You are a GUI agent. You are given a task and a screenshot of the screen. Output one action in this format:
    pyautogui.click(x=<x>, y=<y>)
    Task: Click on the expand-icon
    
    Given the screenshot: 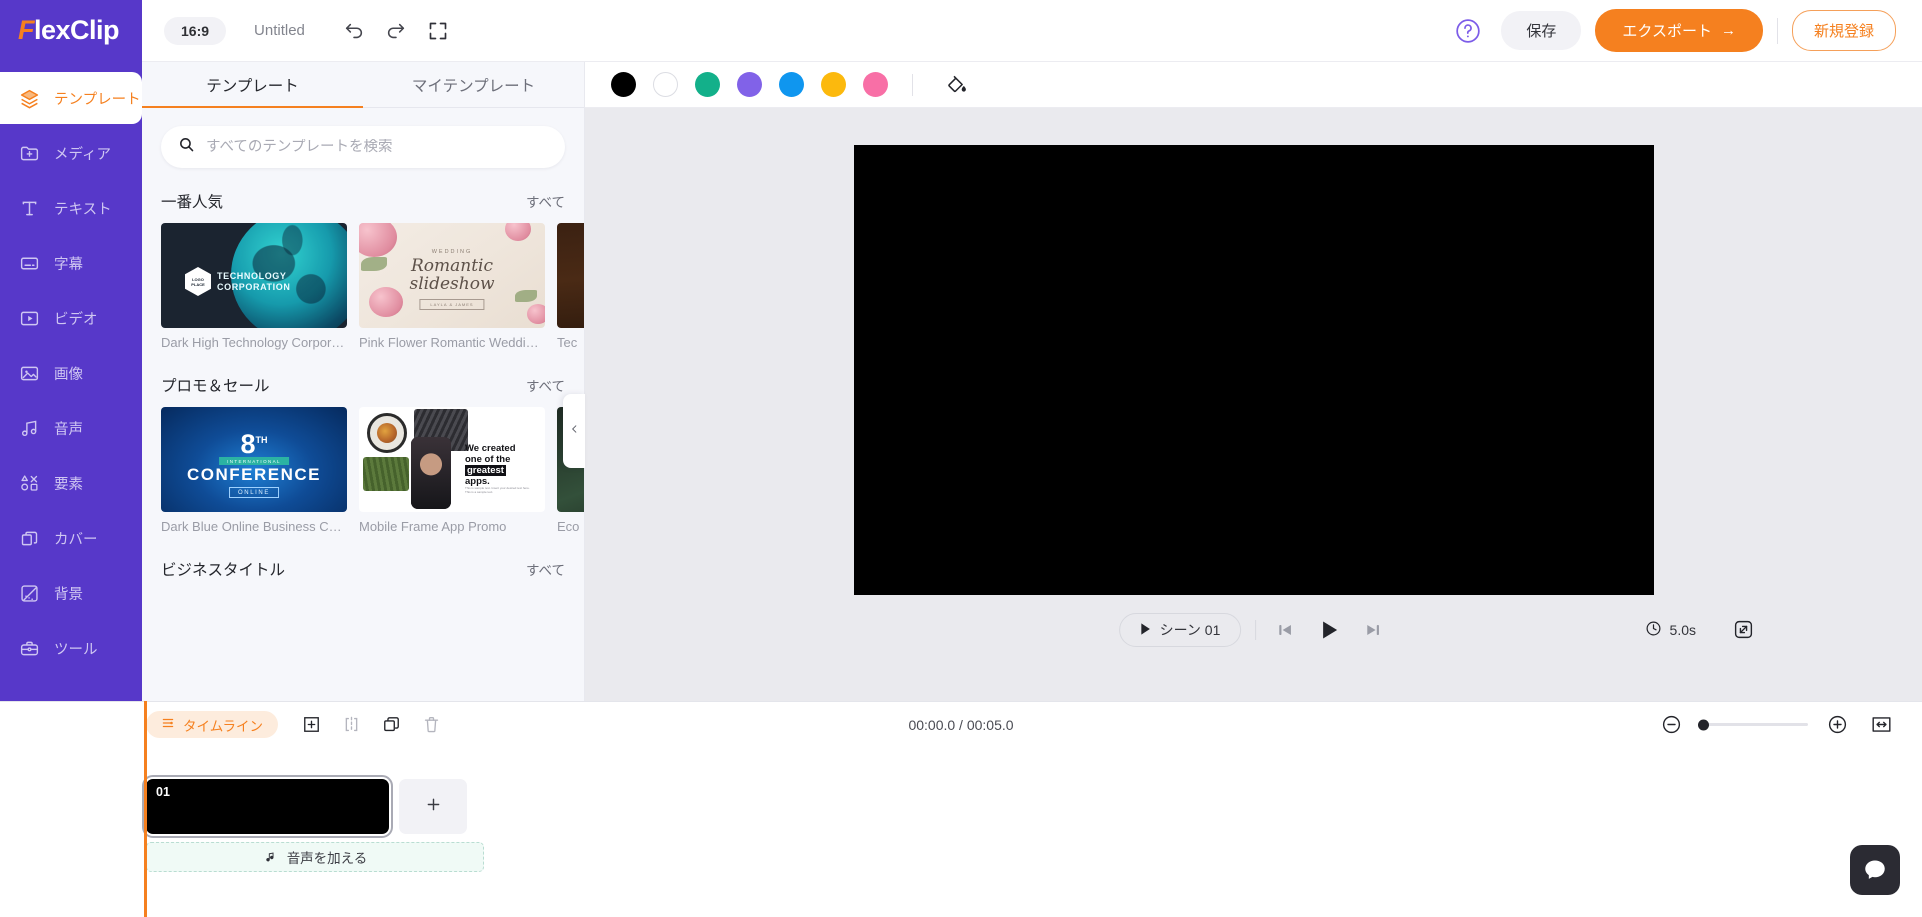 What is the action you would take?
    pyautogui.click(x=438, y=31)
    